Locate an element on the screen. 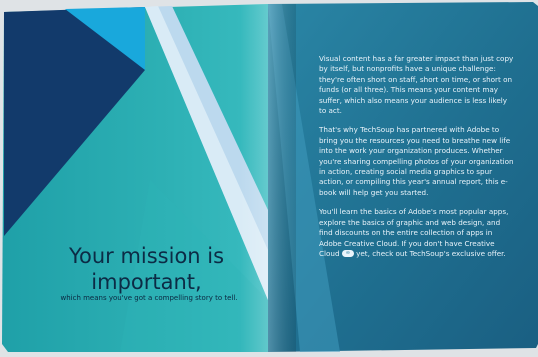  headline-line-1: Your mission is is located at coordinates (146, 256).